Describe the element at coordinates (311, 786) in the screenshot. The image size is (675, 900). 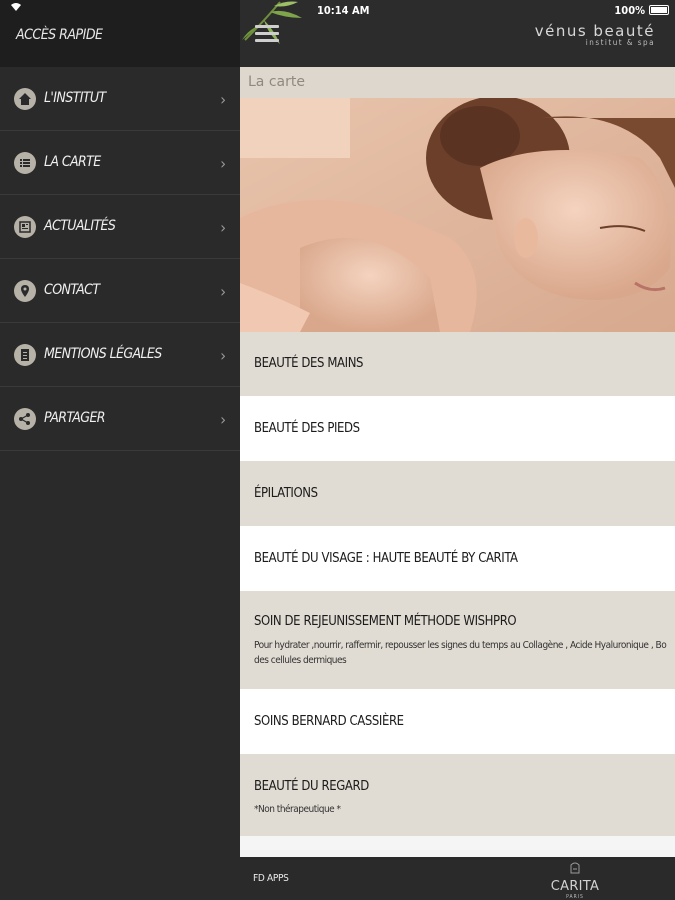
I see `menu-item-title: BEAUTÉ DU REGARD` at that location.